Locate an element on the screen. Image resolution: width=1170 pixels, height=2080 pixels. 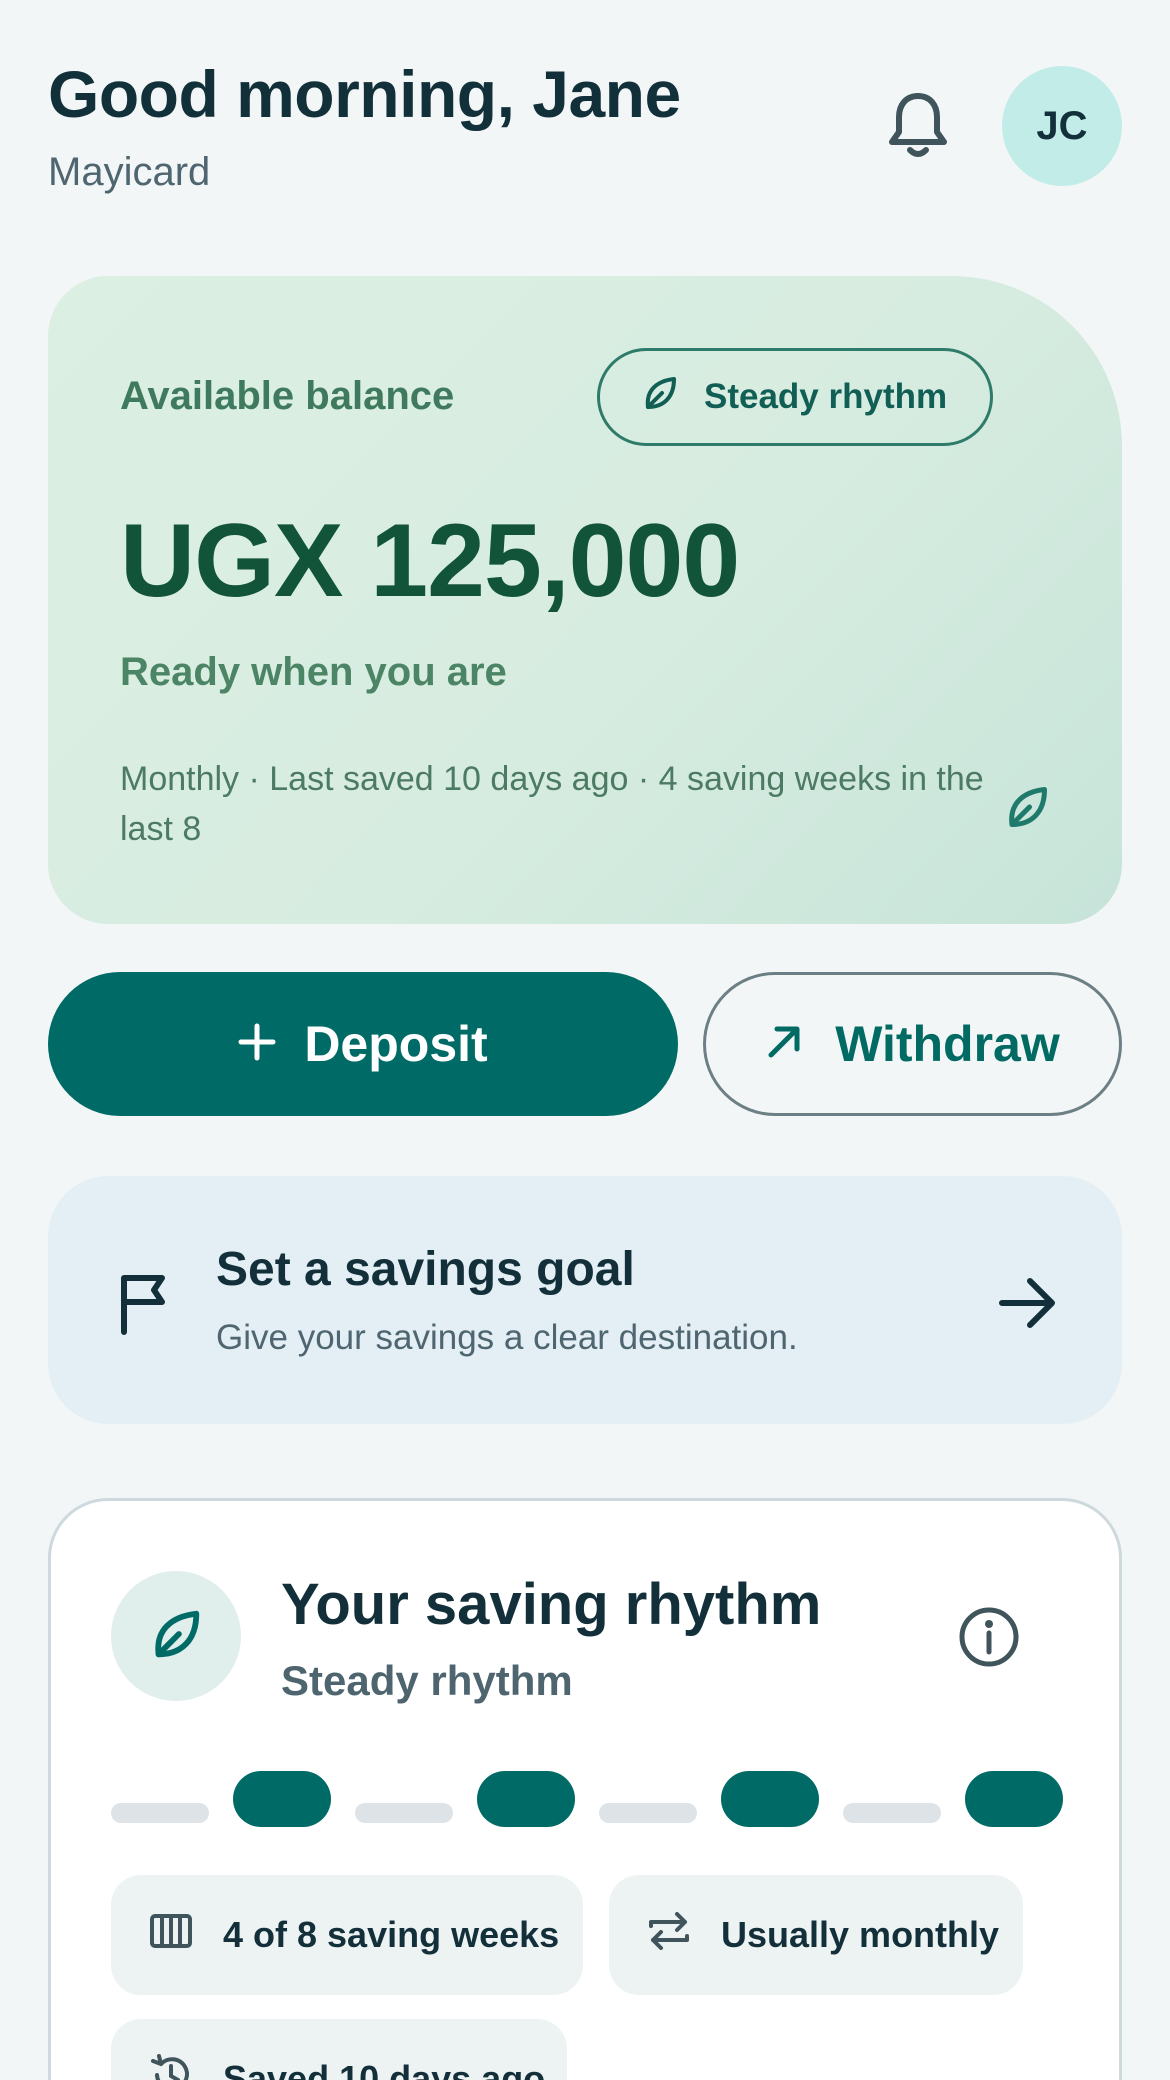
rhythm-icon-circle is located at coordinates (176, 1636).